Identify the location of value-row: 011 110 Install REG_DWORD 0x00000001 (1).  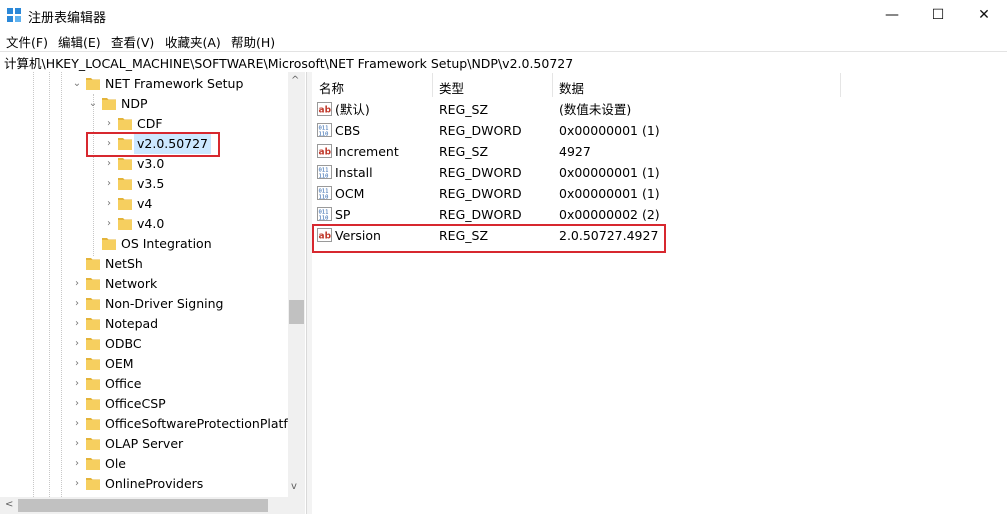
(582, 172).